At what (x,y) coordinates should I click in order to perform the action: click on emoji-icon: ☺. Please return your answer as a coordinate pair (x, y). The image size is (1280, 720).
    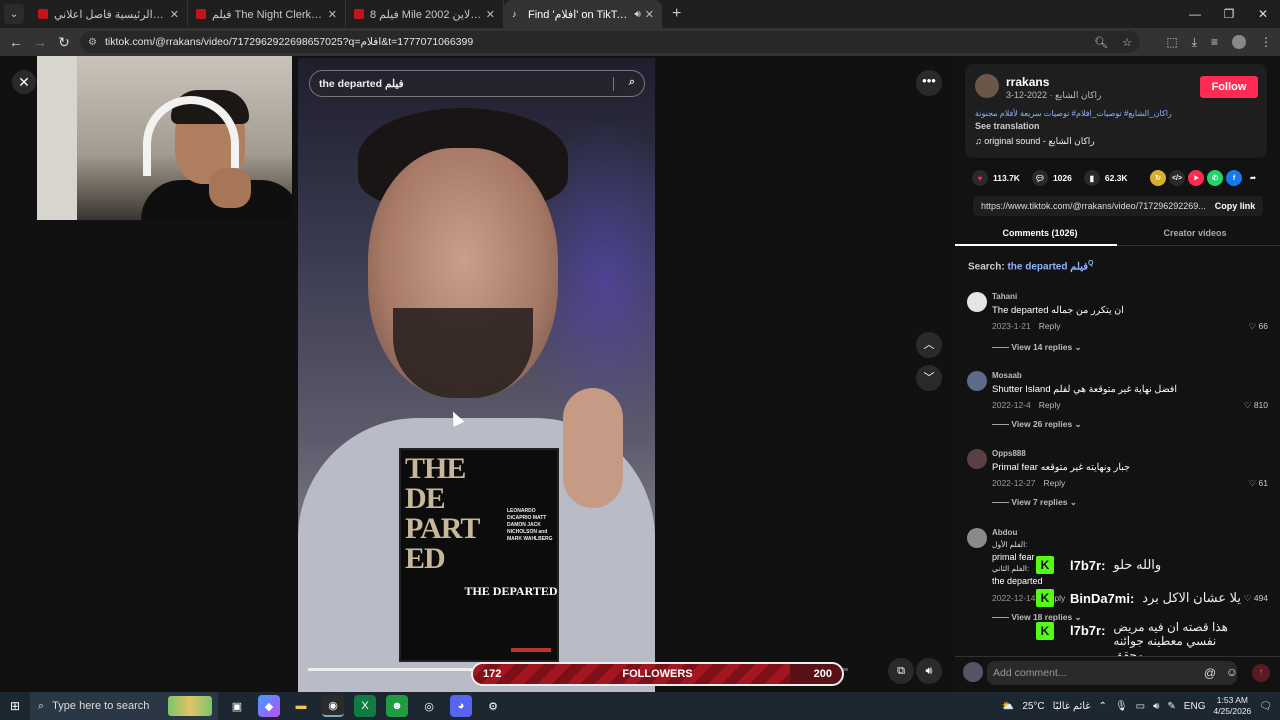
    Looking at the image, I should click on (1232, 672).